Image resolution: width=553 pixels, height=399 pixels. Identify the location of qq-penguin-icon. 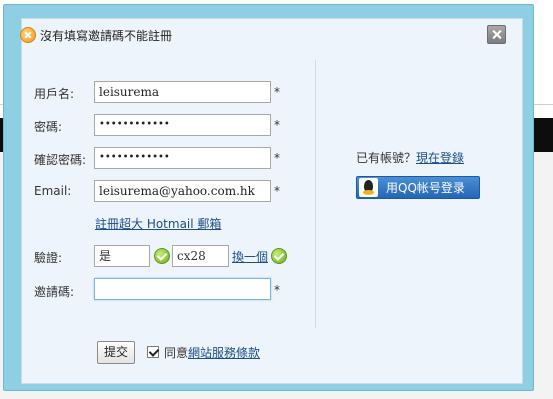
(368, 187).